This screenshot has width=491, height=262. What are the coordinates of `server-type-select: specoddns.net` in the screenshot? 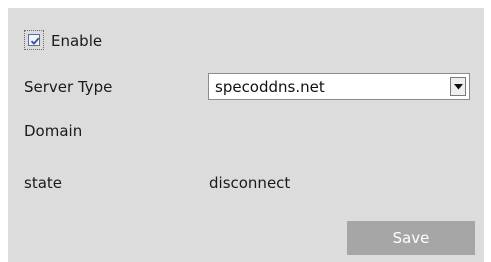 It's located at (339, 86).